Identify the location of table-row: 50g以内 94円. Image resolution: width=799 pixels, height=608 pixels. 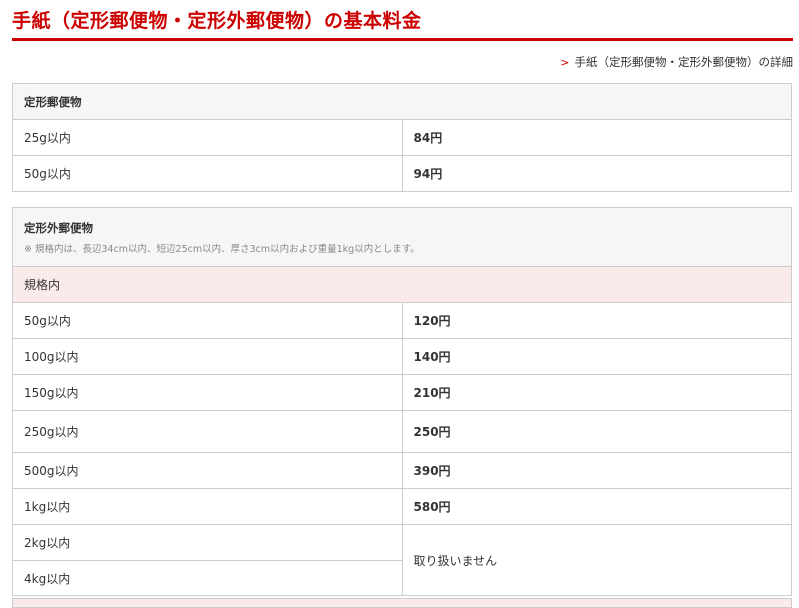
(402, 173).